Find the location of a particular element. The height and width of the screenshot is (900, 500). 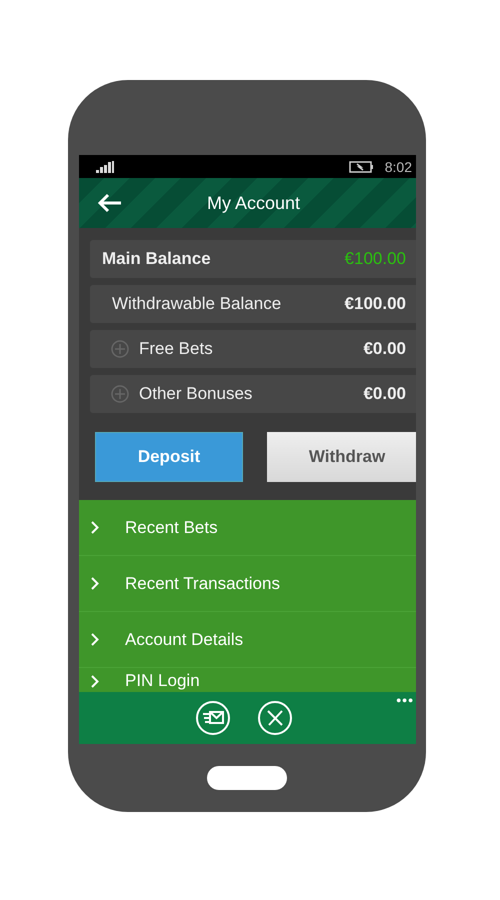

balance-label: Free Bets is located at coordinates (176, 349).